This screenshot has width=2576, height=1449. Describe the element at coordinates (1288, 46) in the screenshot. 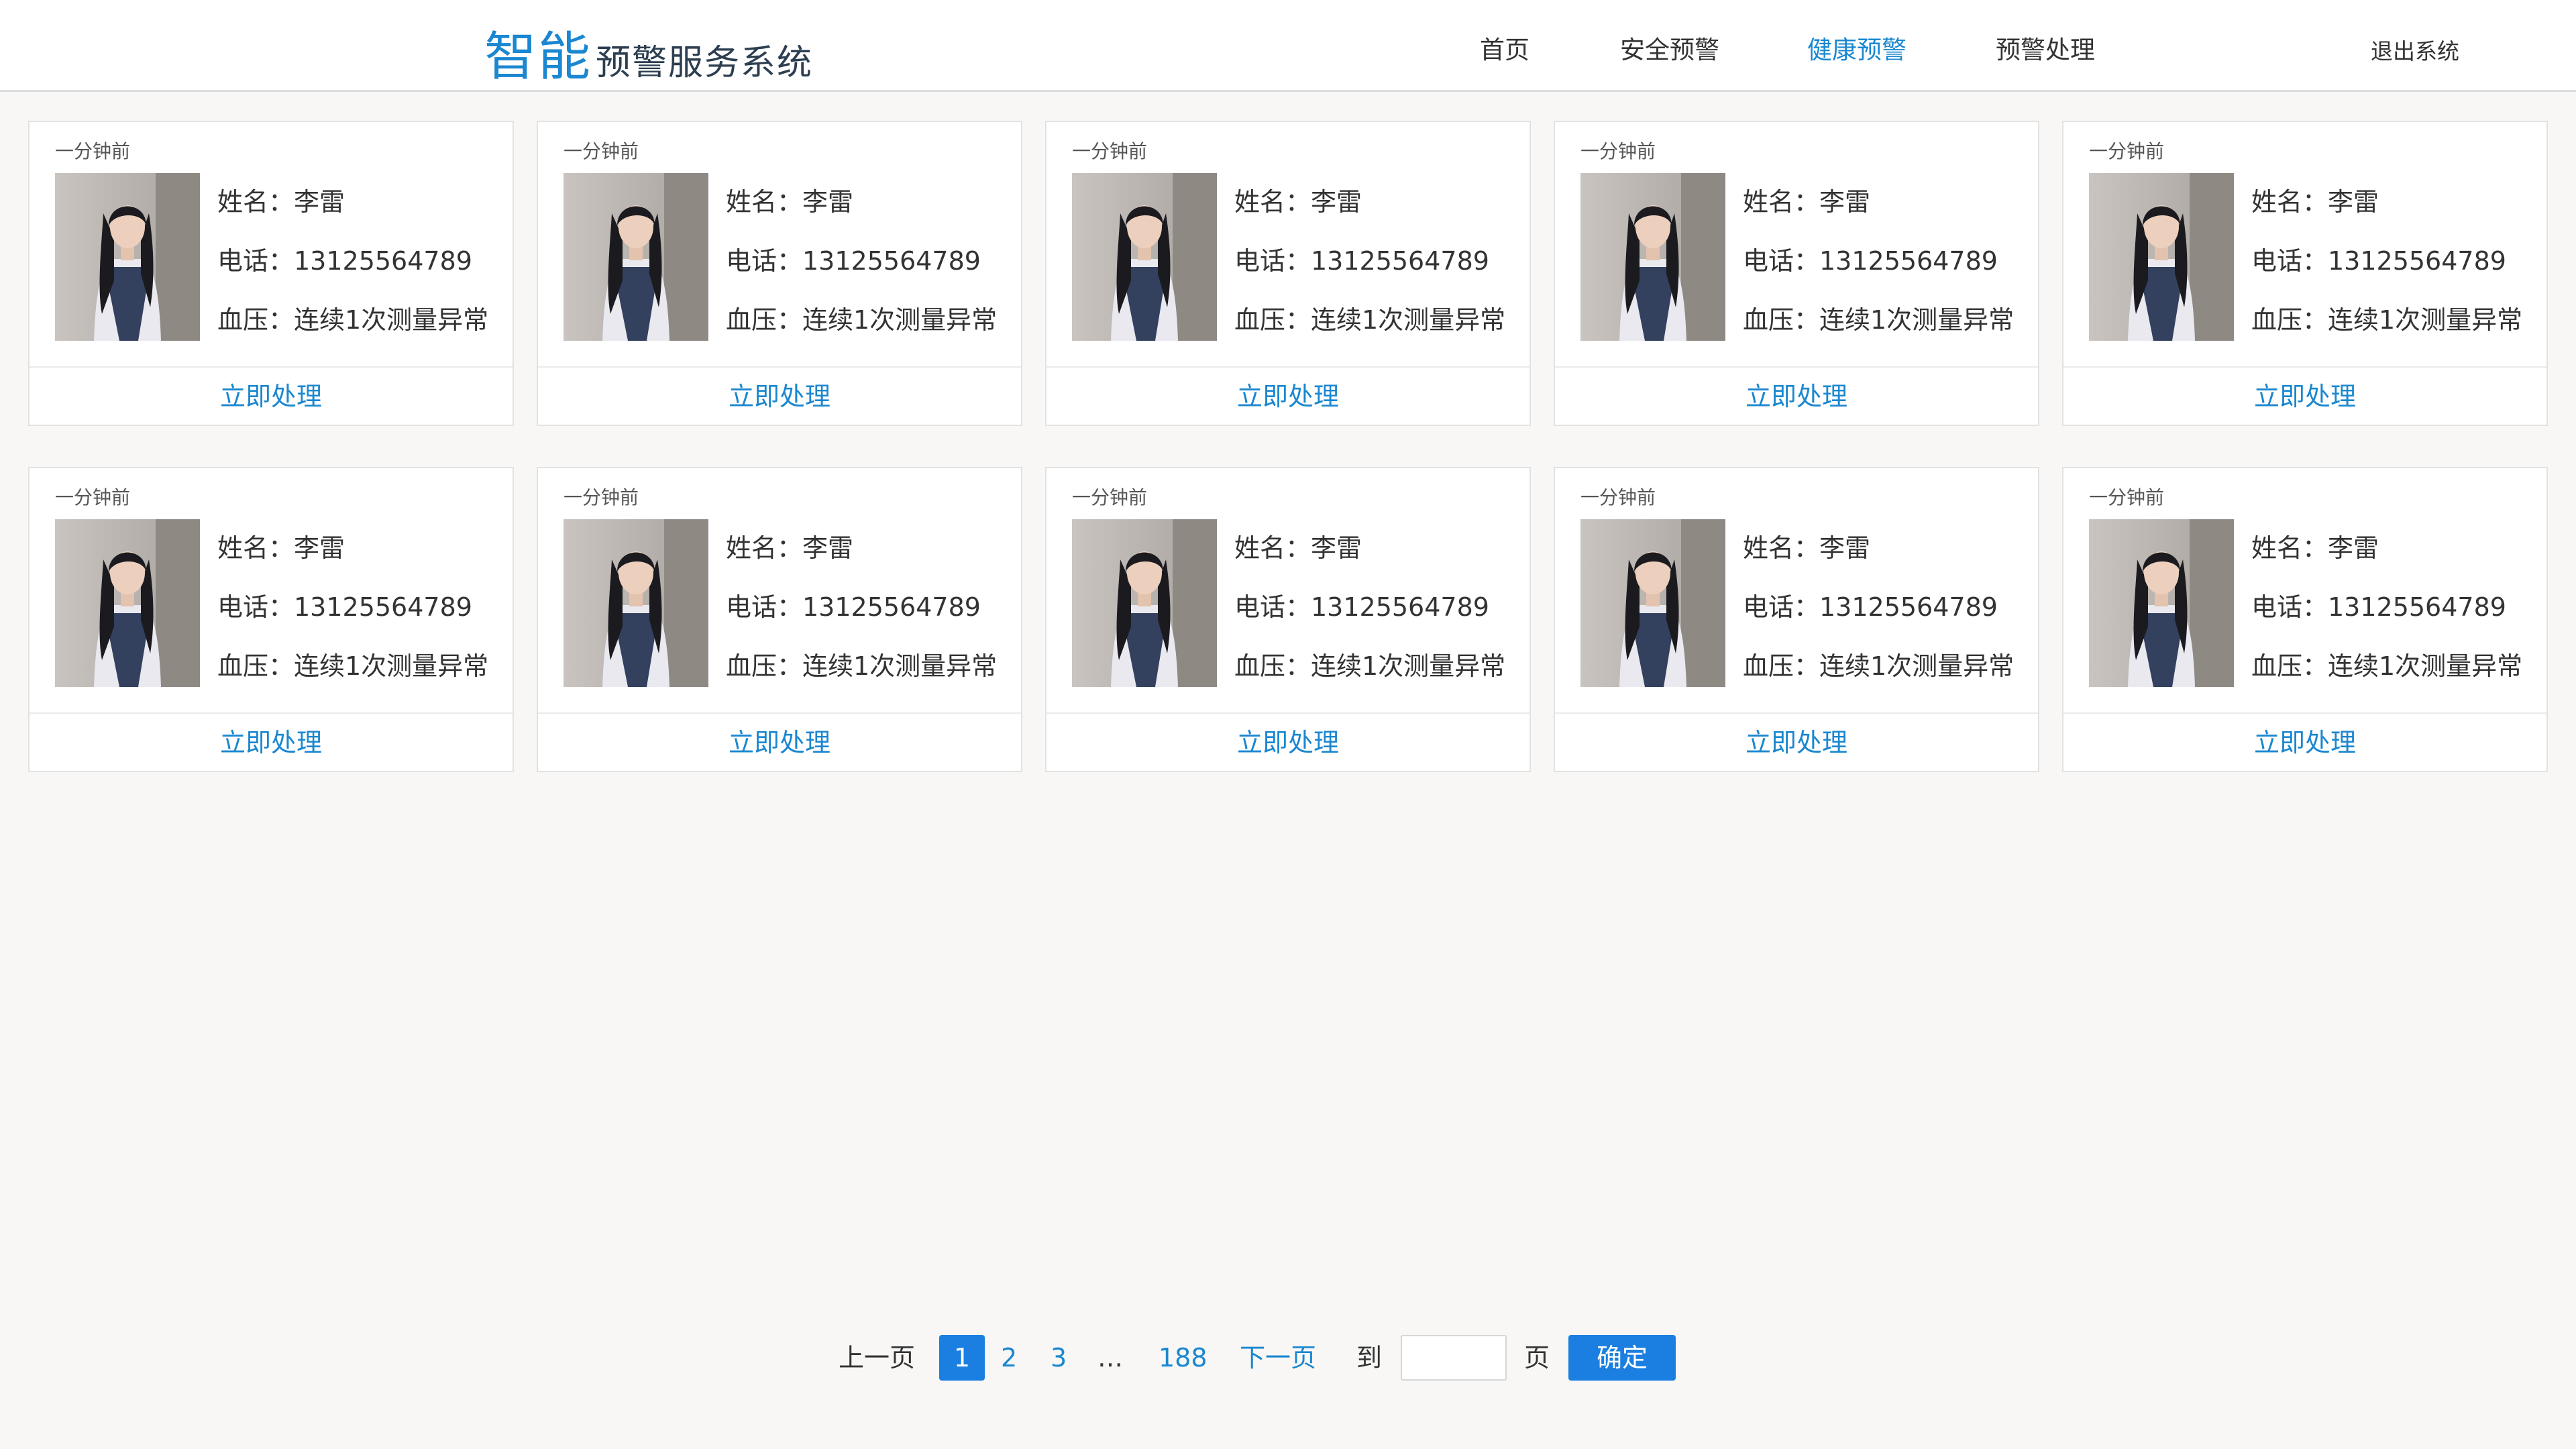

I see `top-header: 智能 预警服务系统 首页 安全预警 健康预警 预警处理 退出系统` at that location.